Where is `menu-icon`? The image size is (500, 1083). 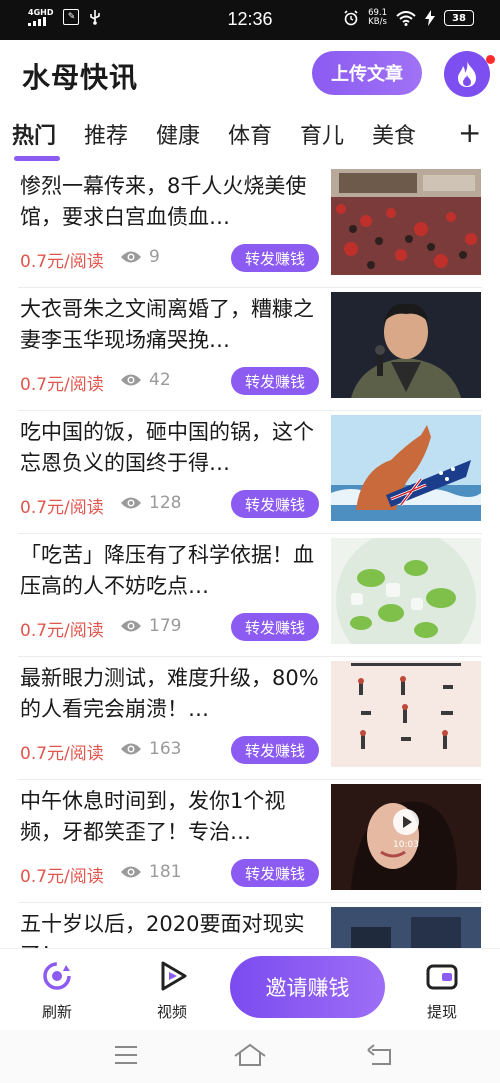
menu-icon is located at coordinates (126, 1055).